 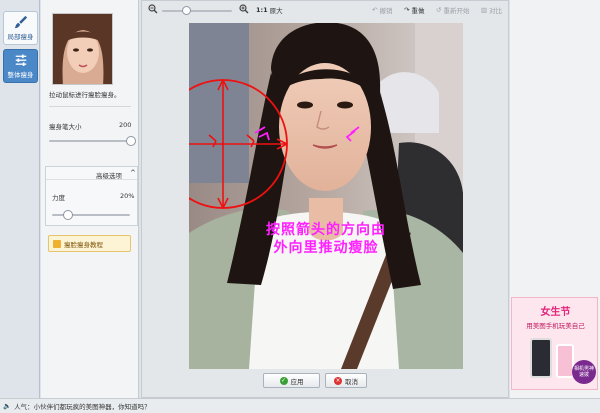 I want to click on redo-button: ↷ 重做, so click(x=414, y=10).